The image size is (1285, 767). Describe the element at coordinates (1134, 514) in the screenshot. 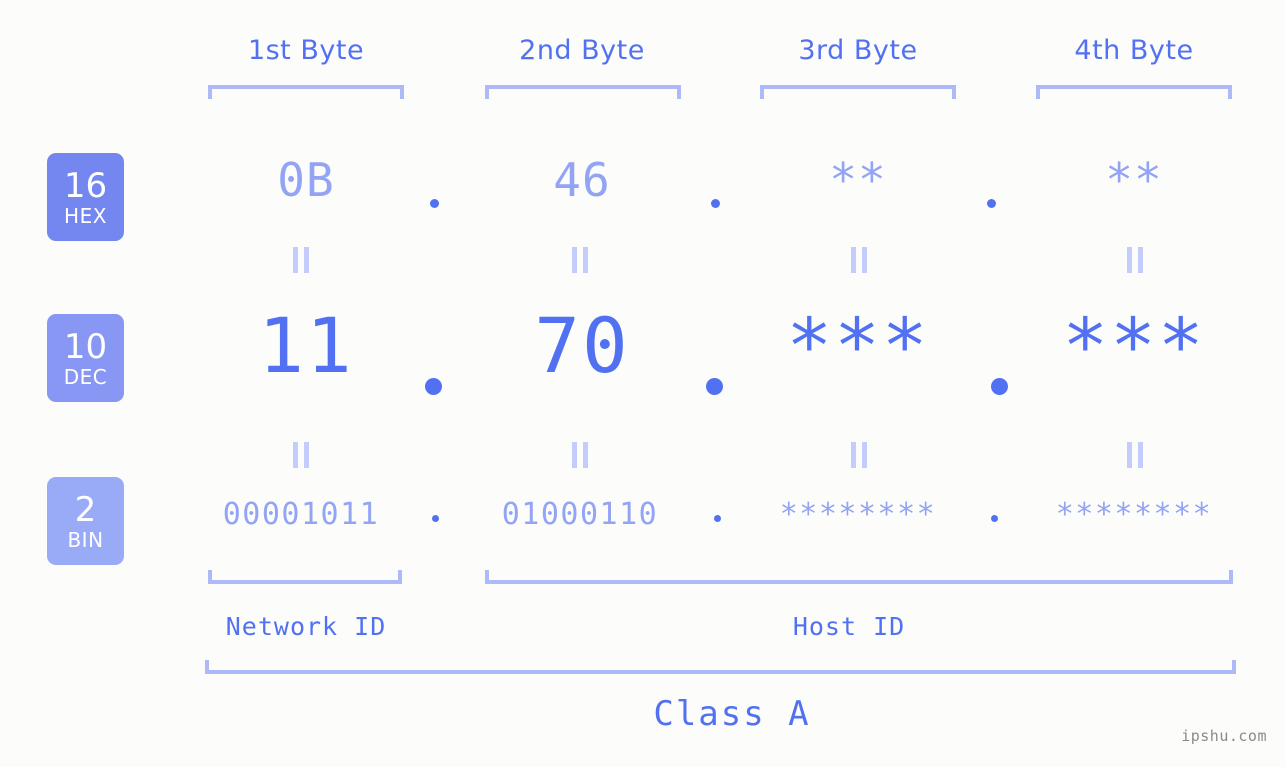

I see `bin-value-byte-4: ********` at that location.